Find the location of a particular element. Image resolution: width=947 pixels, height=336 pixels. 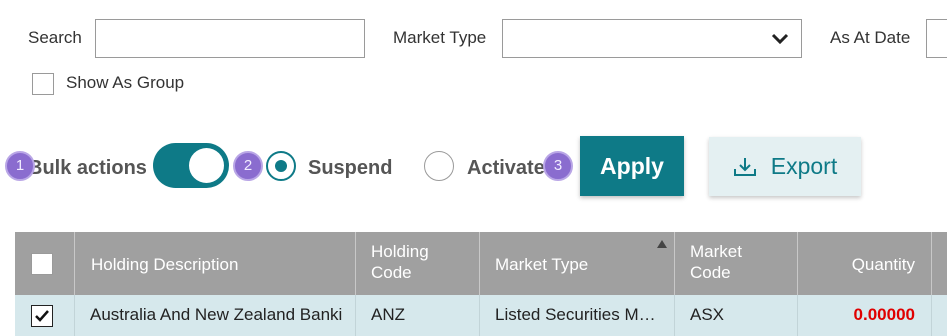

market-type-select is located at coordinates (652, 38).